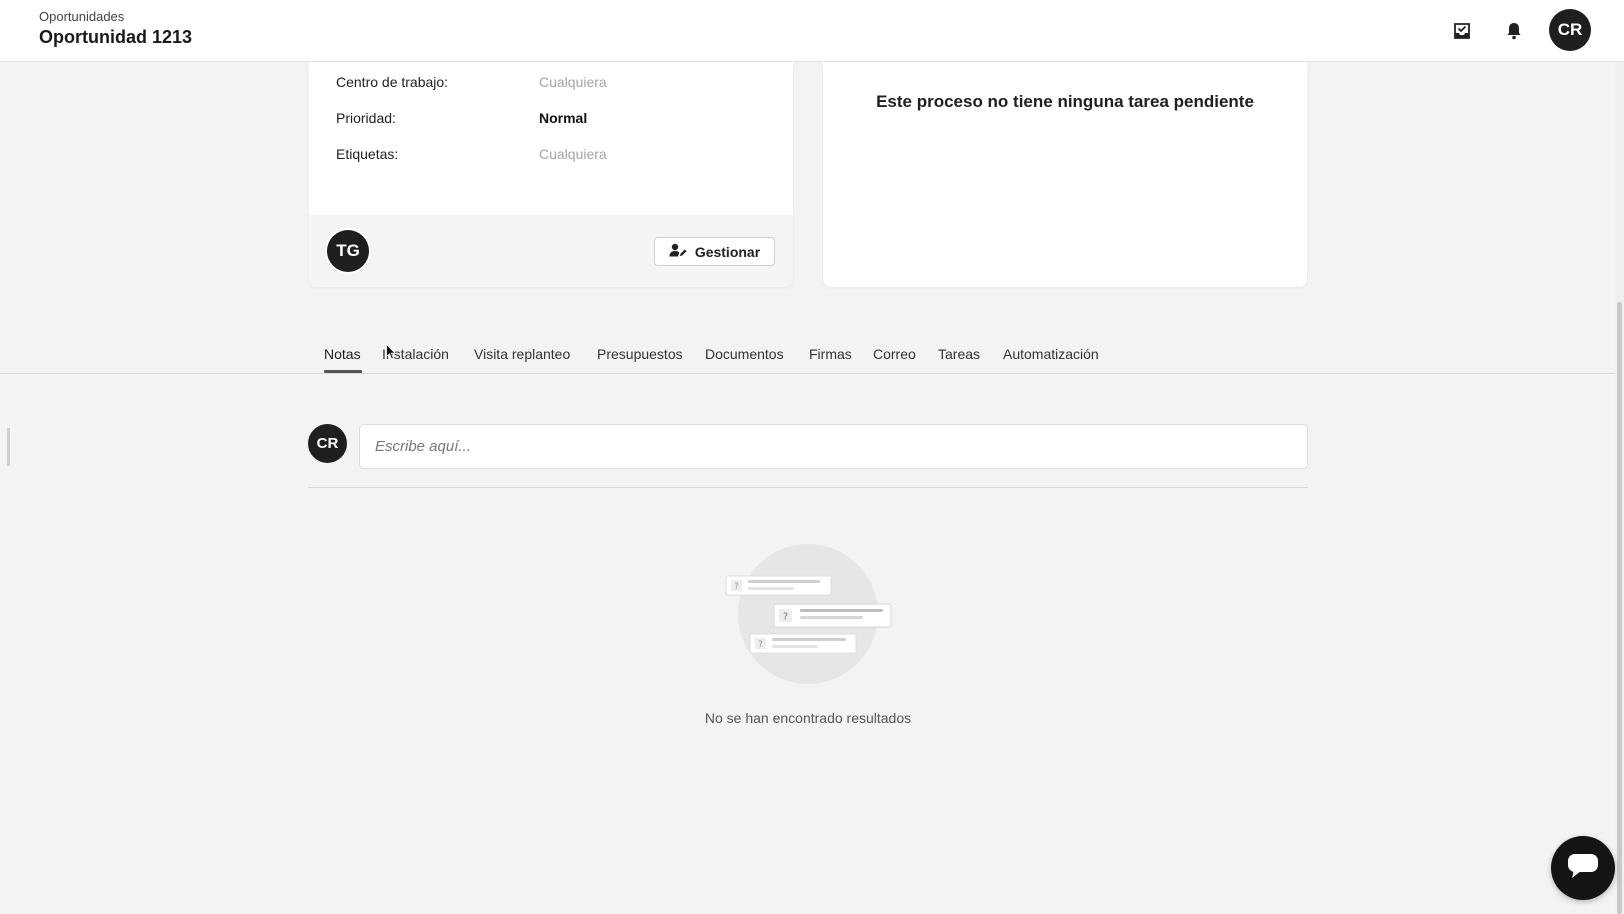  Describe the element at coordinates (563, 118) in the screenshot. I see `field-value: Normal` at that location.